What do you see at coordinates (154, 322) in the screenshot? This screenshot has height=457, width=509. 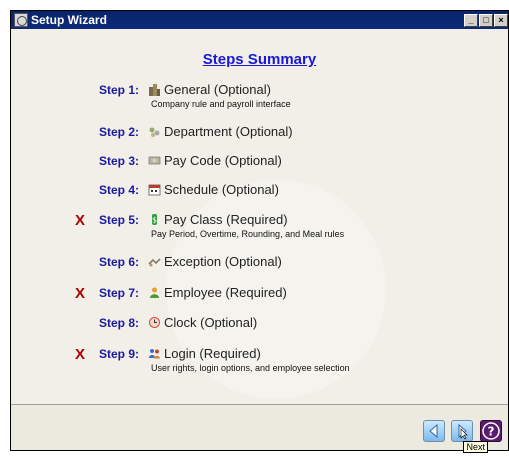 I see `clock-icon` at bounding box center [154, 322].